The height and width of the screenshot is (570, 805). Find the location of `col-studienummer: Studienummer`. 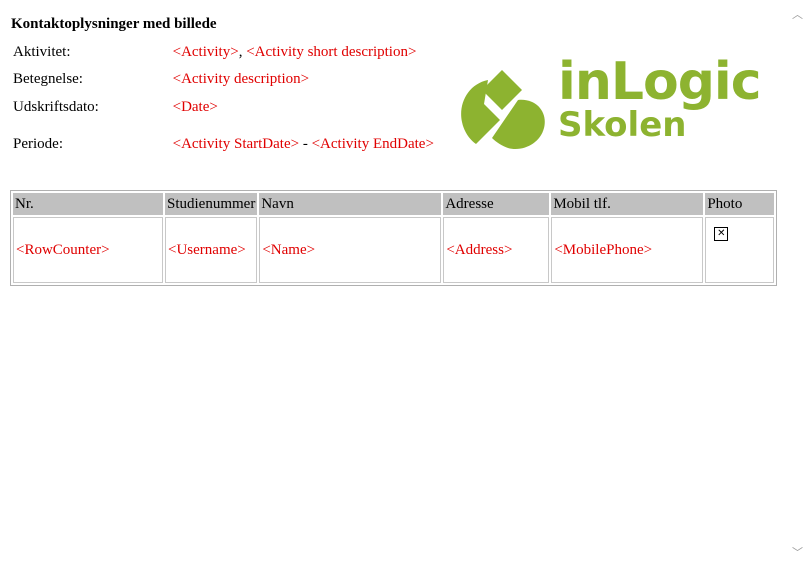

col-studienummer: Studienummer is located at coordinates (211, 204).